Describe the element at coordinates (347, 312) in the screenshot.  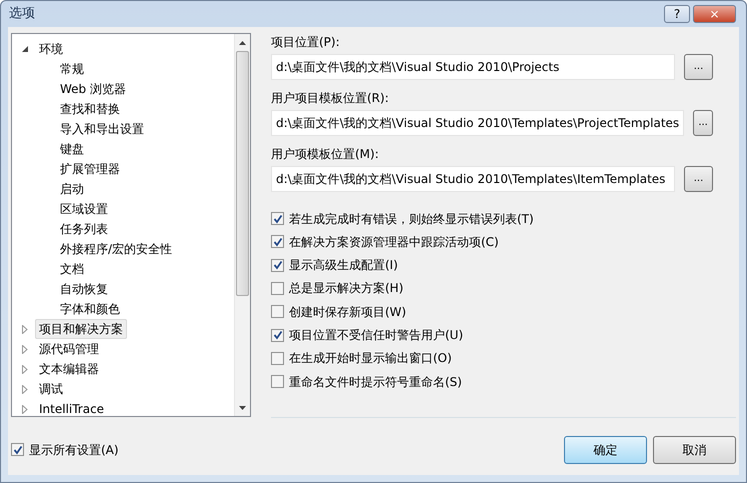
I see `checkbox-label: 创建时保存新项目(W)` at that location.